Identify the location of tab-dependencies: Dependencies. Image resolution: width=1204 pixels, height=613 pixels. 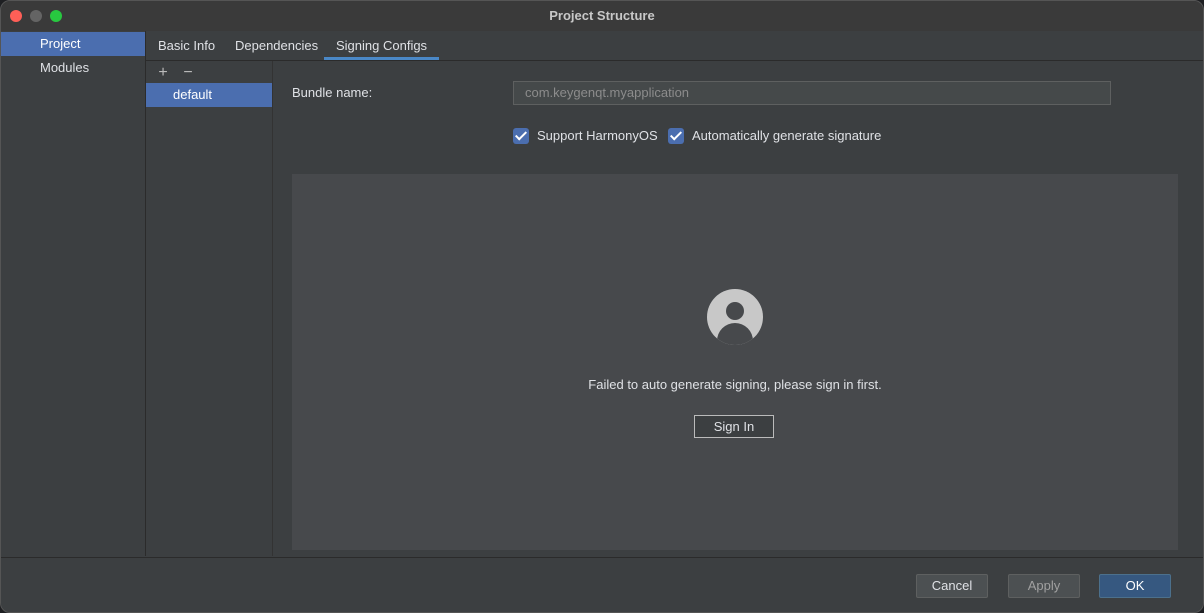
(276, 45).